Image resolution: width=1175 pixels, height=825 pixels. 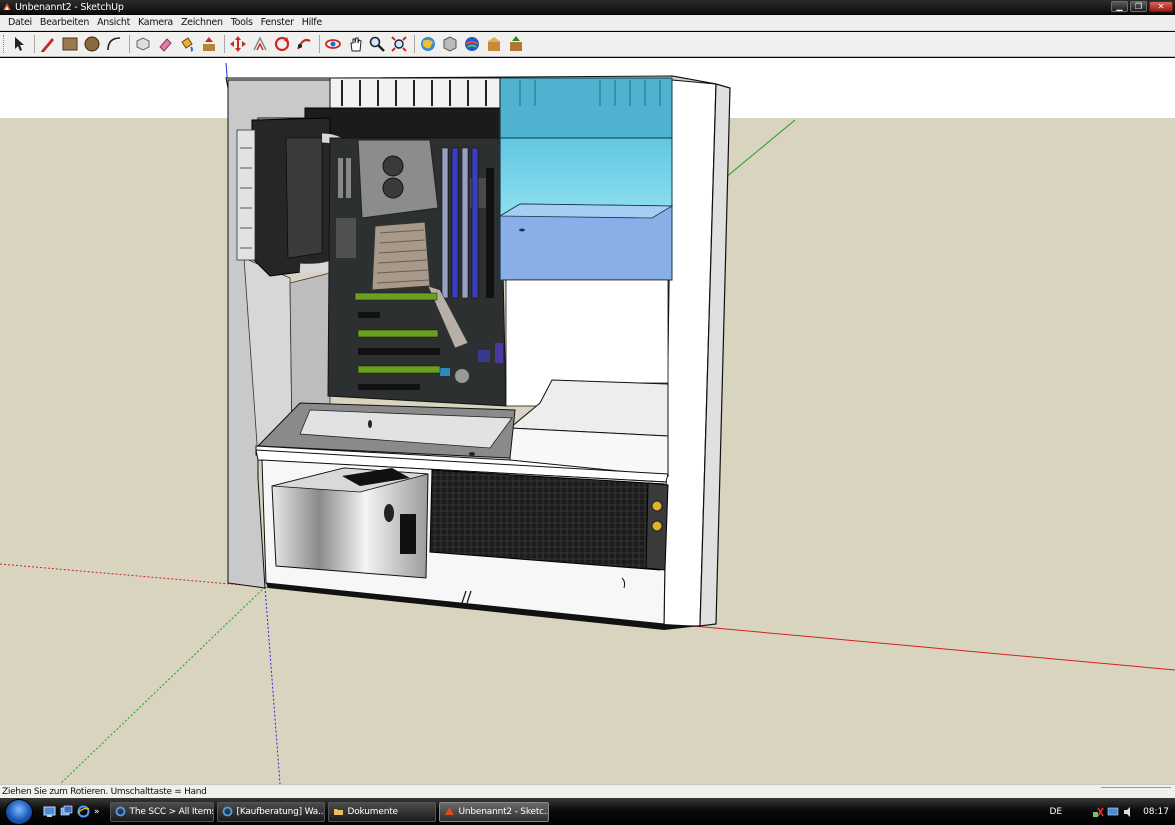 I want to click on cage-hole, so click(x=522, y=230).